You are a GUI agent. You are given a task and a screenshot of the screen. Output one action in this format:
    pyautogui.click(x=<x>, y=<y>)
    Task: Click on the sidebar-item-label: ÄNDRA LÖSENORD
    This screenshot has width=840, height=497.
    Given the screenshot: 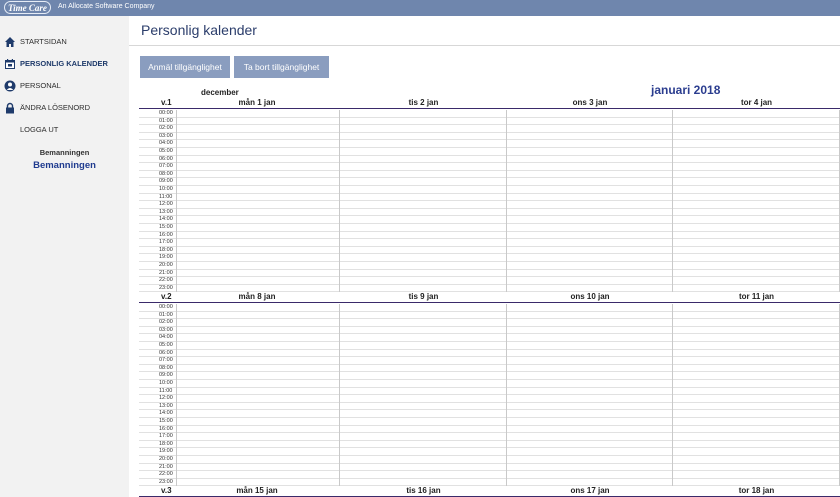 What is the action you would take?
    pyautogui.click(x=55, y=107)
    